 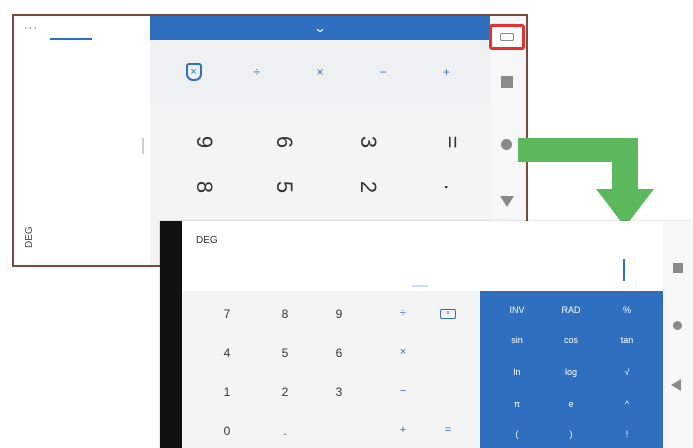 What do you see at coordinates (624, 270) in the screenshot?
I see `text-cursor` at bounding box center [624, 270].